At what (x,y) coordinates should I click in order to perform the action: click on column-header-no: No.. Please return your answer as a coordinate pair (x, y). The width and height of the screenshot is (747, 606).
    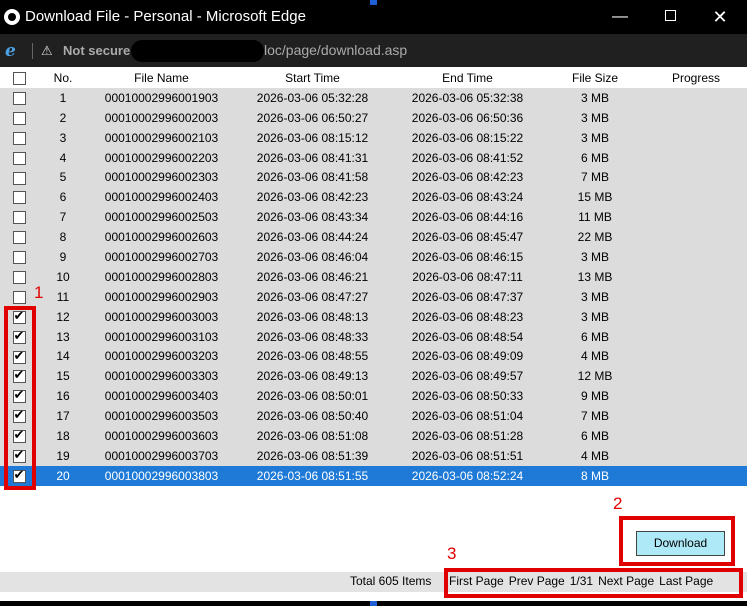
    Looking at the image, I should click on (63, 78).